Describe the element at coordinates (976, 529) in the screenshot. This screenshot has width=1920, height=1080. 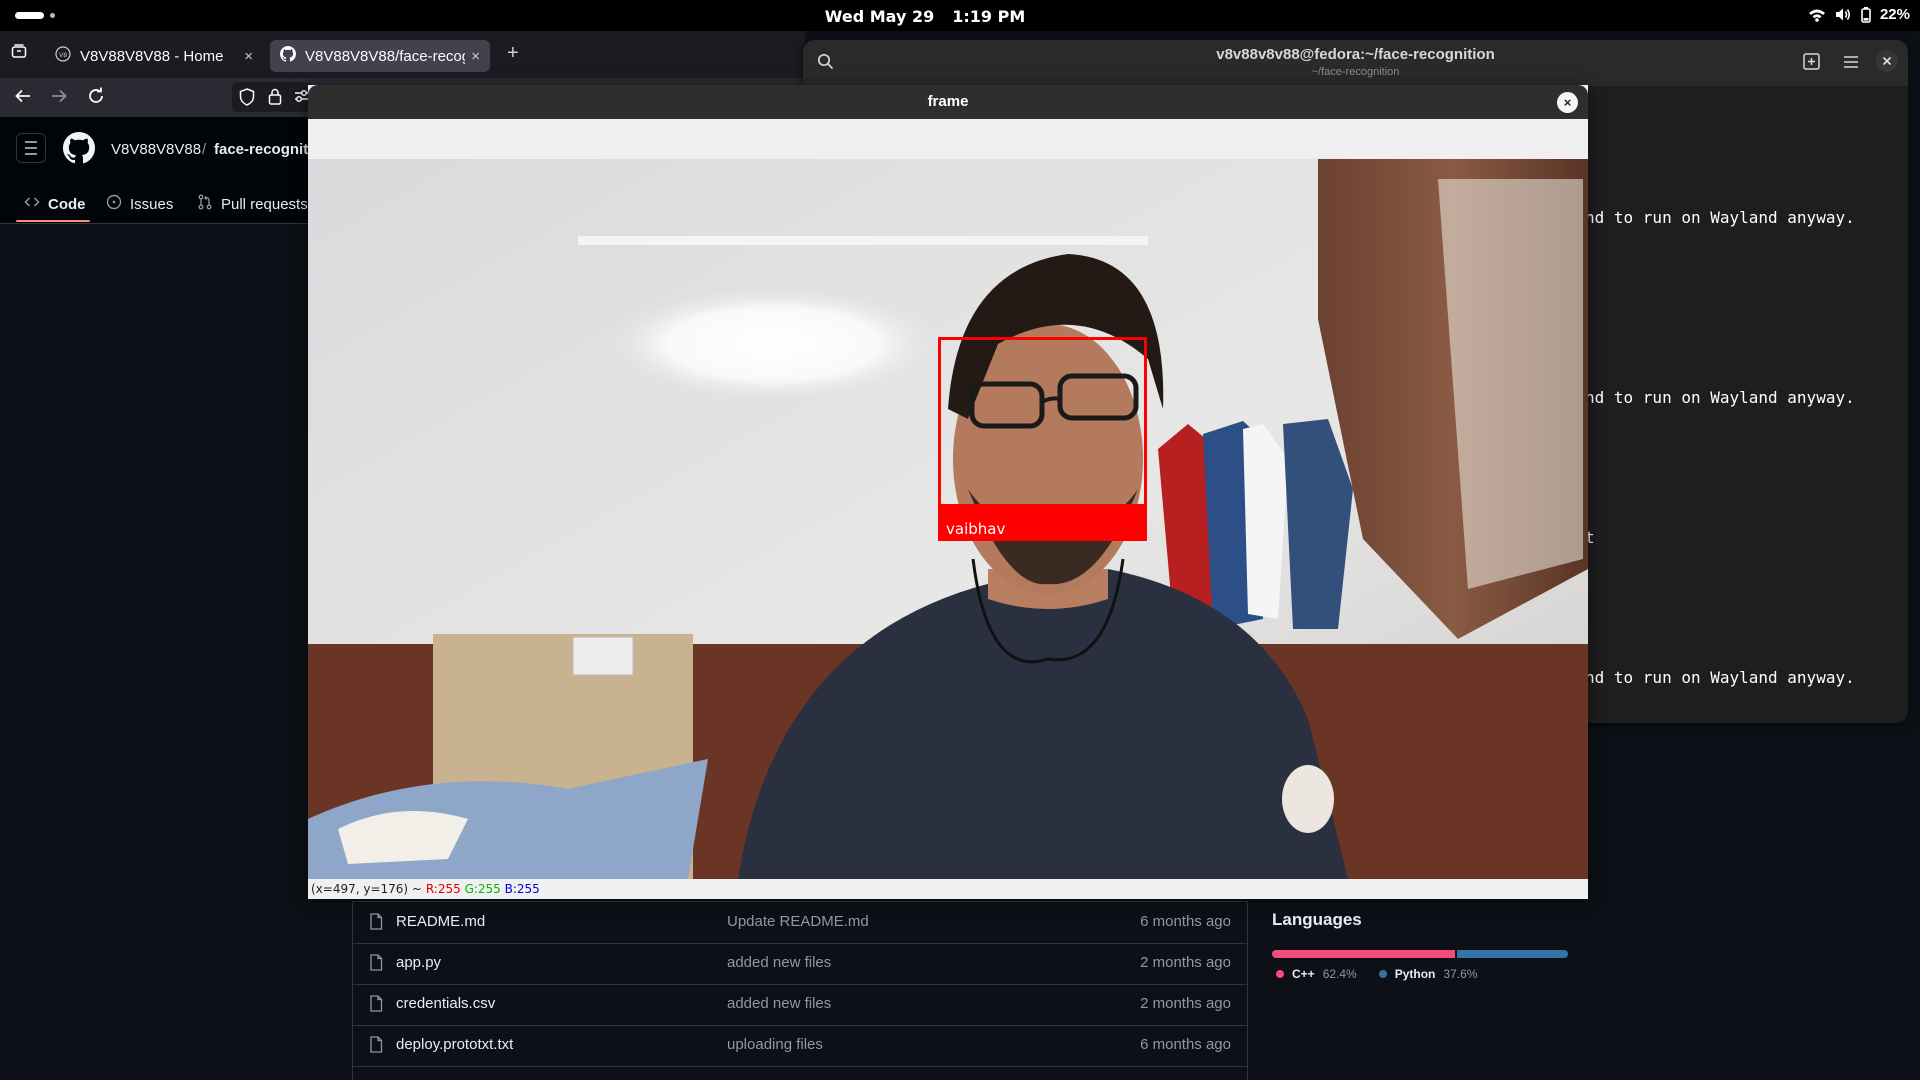
I see `detected-name-label: vaibhav` at that location.